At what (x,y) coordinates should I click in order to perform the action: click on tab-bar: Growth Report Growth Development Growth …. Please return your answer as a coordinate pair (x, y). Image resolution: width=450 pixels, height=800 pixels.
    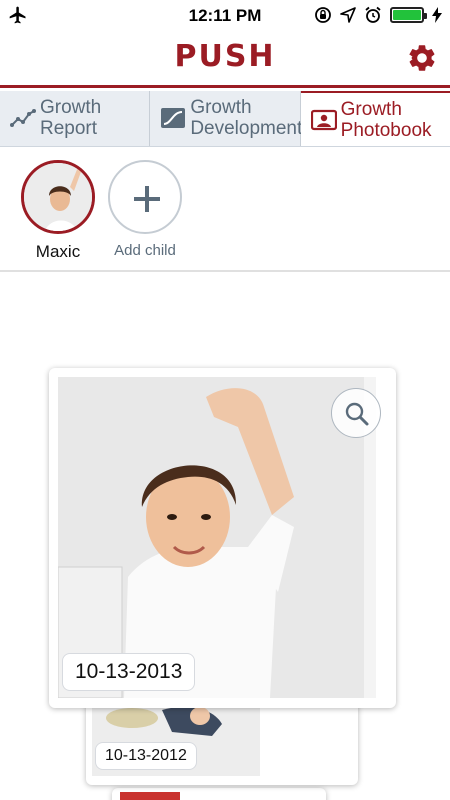
    Looking at the image, I should click on (225, 119).